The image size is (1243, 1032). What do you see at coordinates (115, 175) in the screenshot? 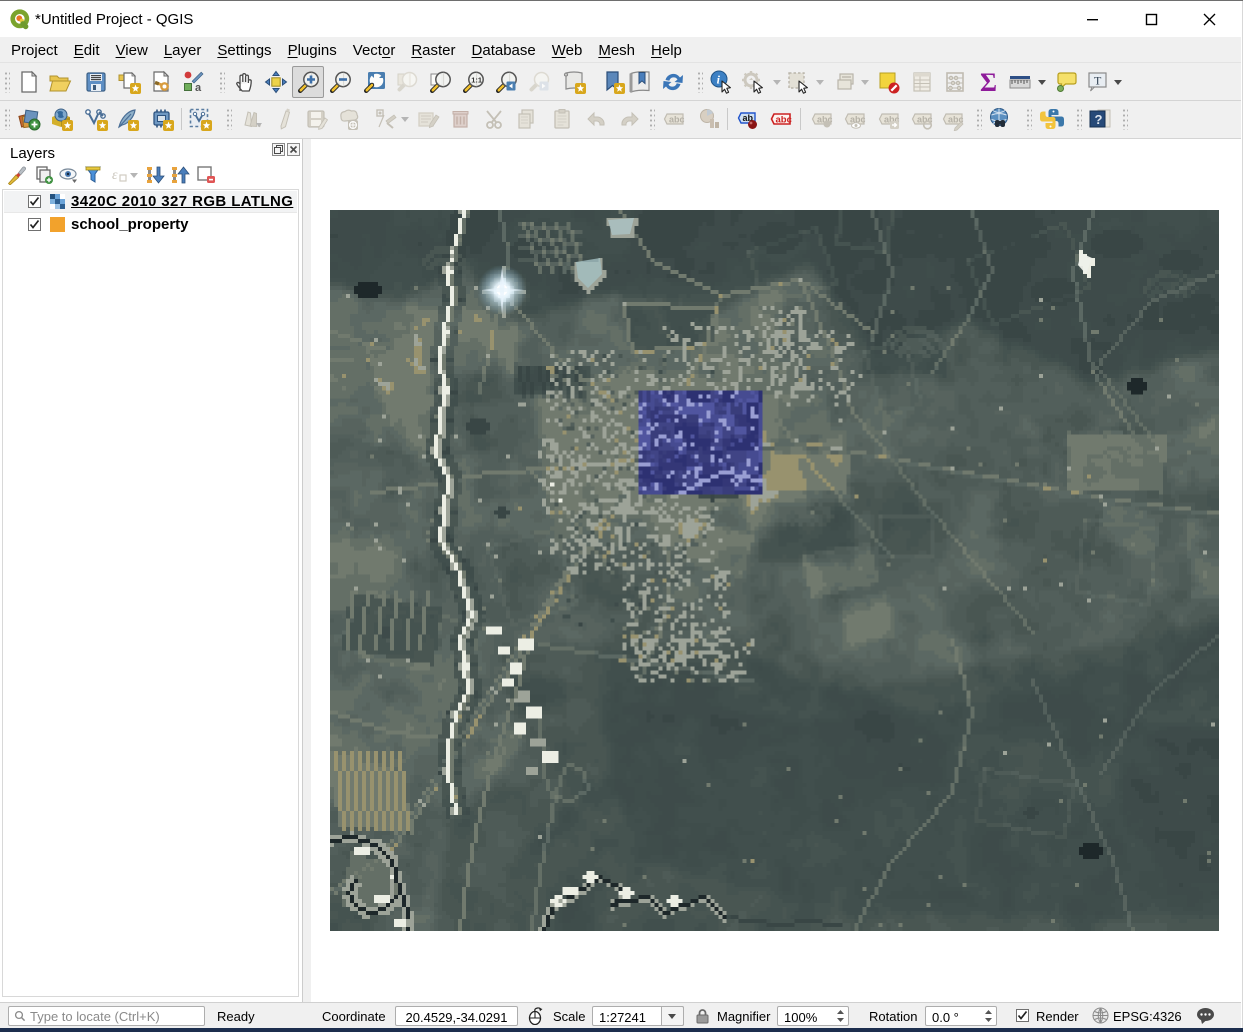
I see `svg-text: ε` at bounding box center [115, 175].